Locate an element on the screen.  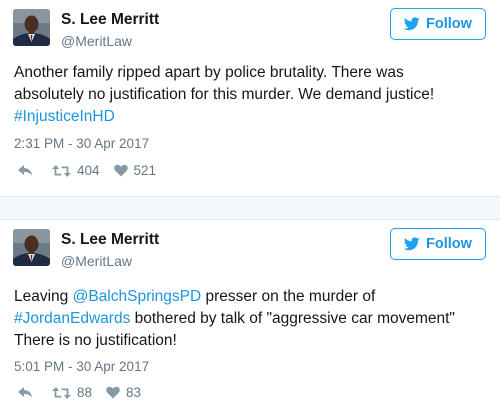
tweet-actions: 88 83 is located at coordinates (79, 392).